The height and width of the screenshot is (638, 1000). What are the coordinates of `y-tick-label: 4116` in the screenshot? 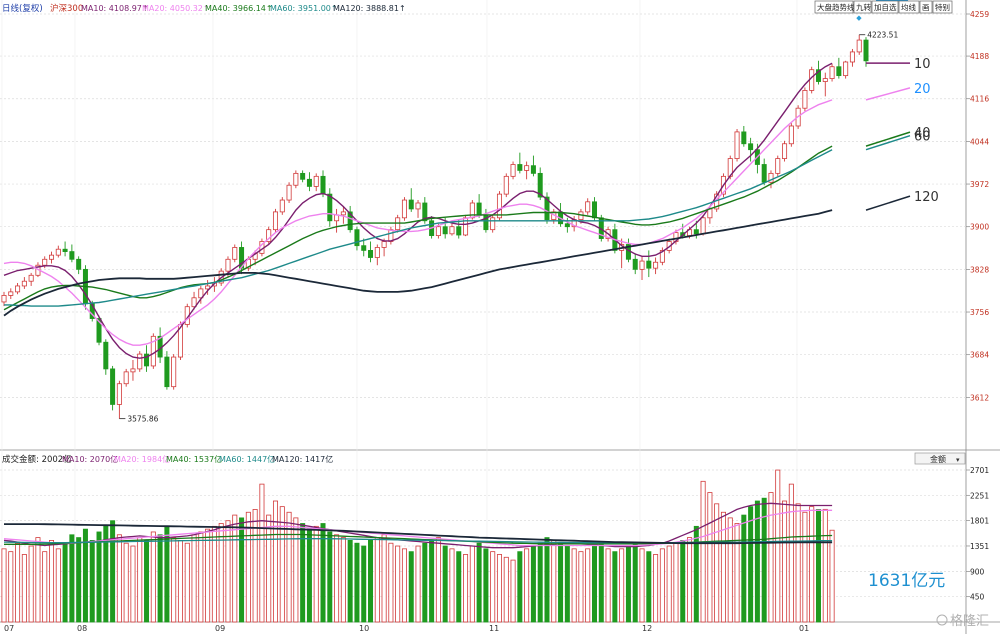 It's located at (979, 99).